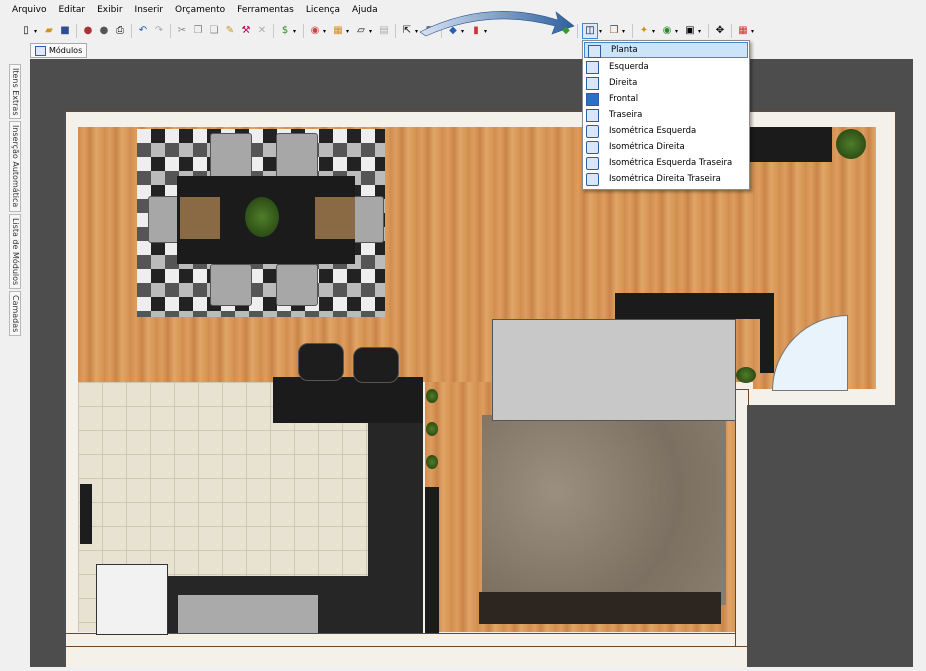 The width and height of the screenshot is (926, 671). I want to click on print-icon: ⎙, so click(120, 31).